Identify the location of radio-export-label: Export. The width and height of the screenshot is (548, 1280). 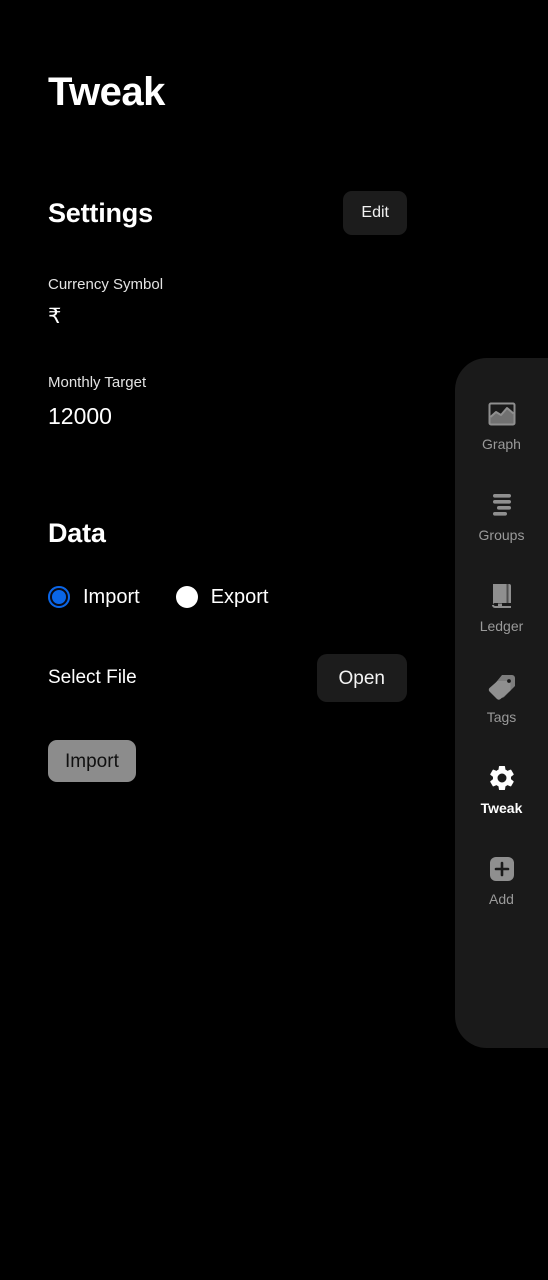
(239, 597).